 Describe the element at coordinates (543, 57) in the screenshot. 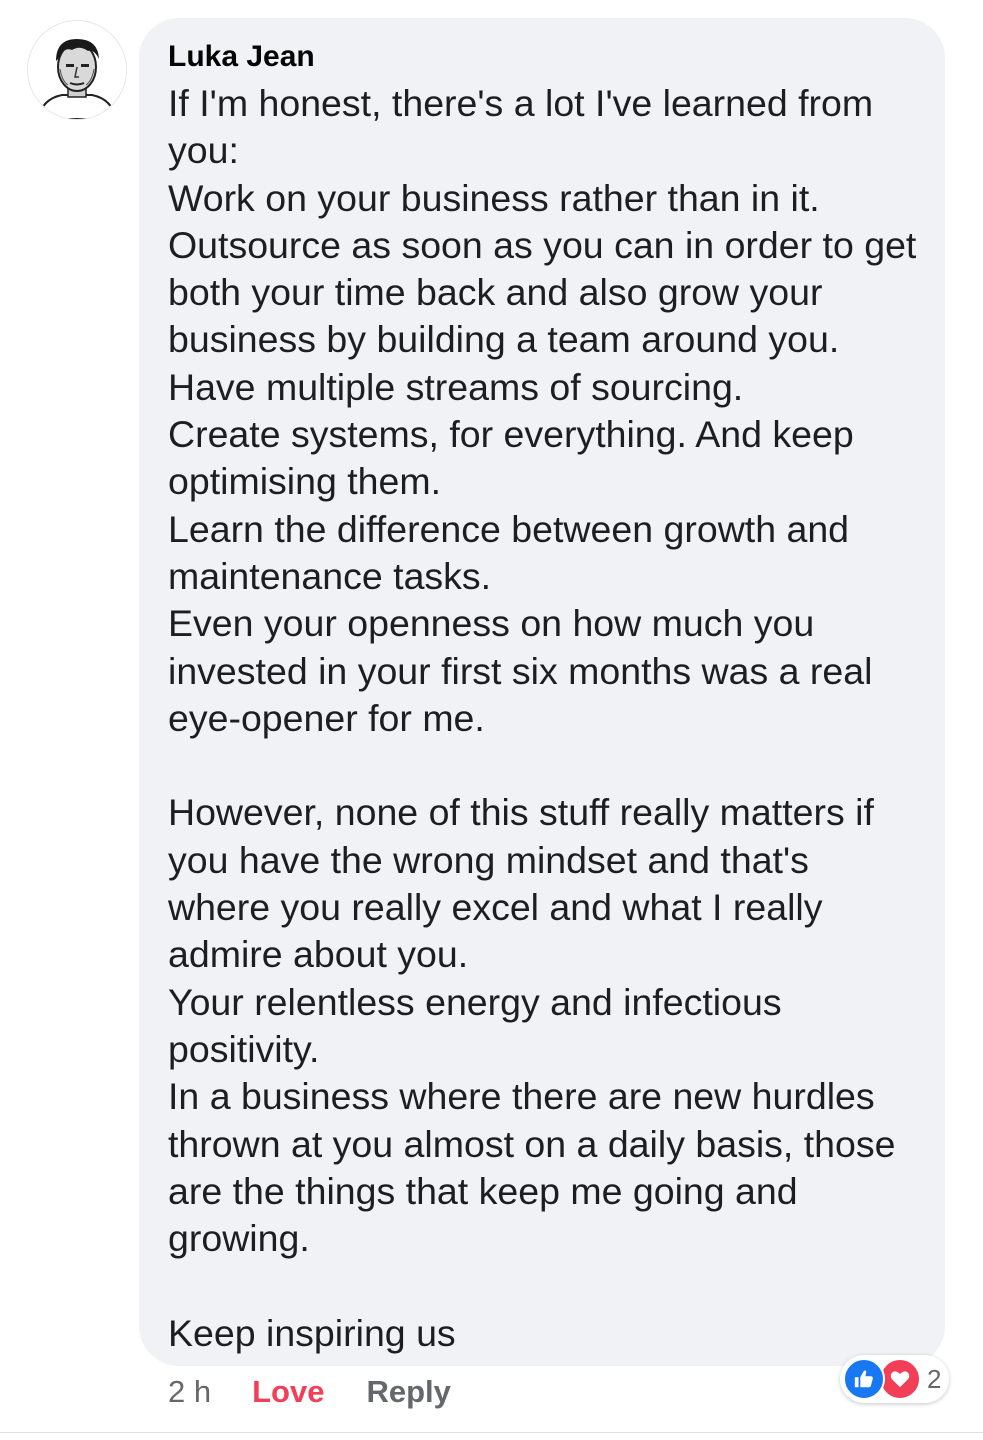

I see `comment-author: Luka Jean` at that location.